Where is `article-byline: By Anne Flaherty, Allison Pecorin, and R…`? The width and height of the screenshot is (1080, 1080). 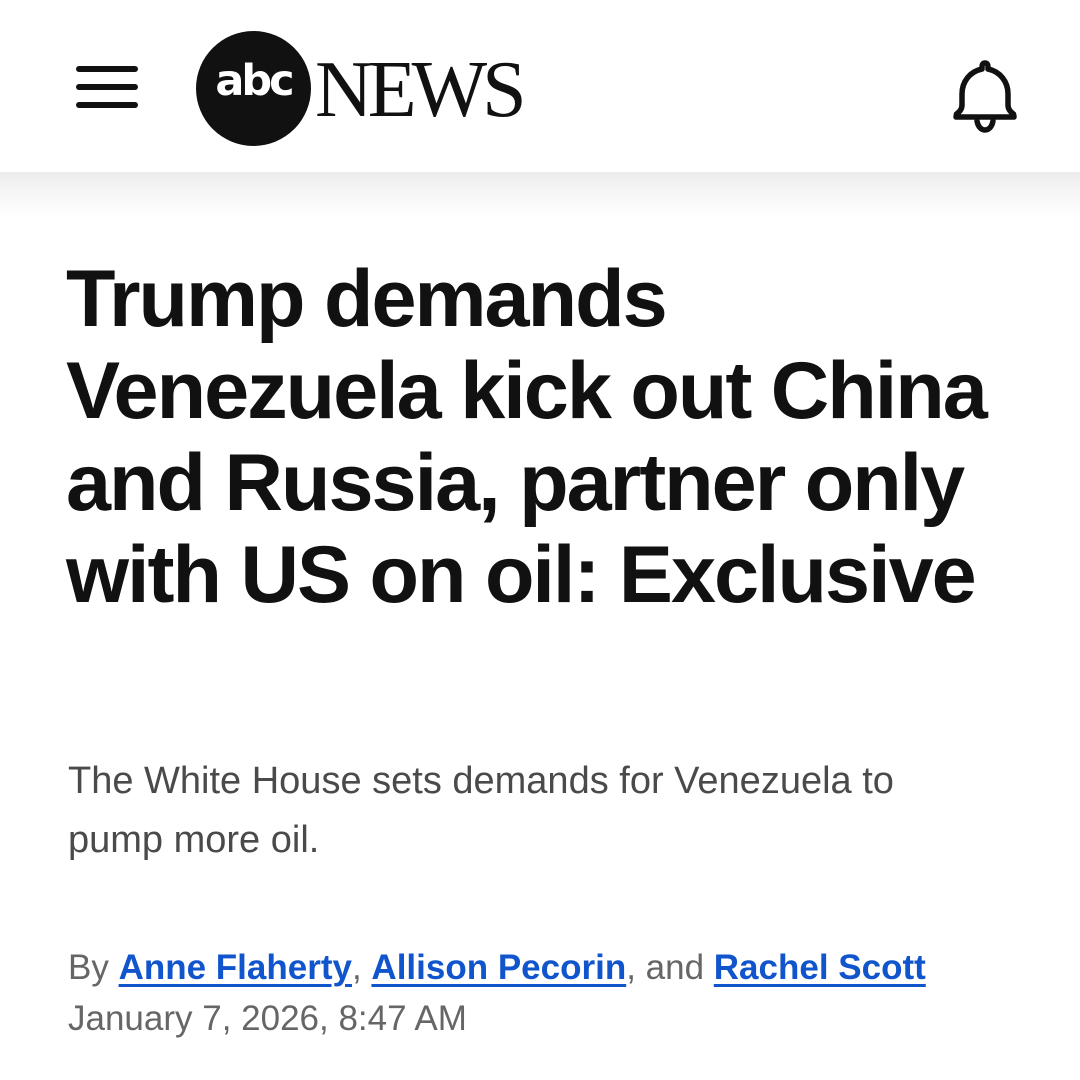
article-byline: By Anne Flaherty, Allison Pecorin, and R… is located at coordinates (558, 968).